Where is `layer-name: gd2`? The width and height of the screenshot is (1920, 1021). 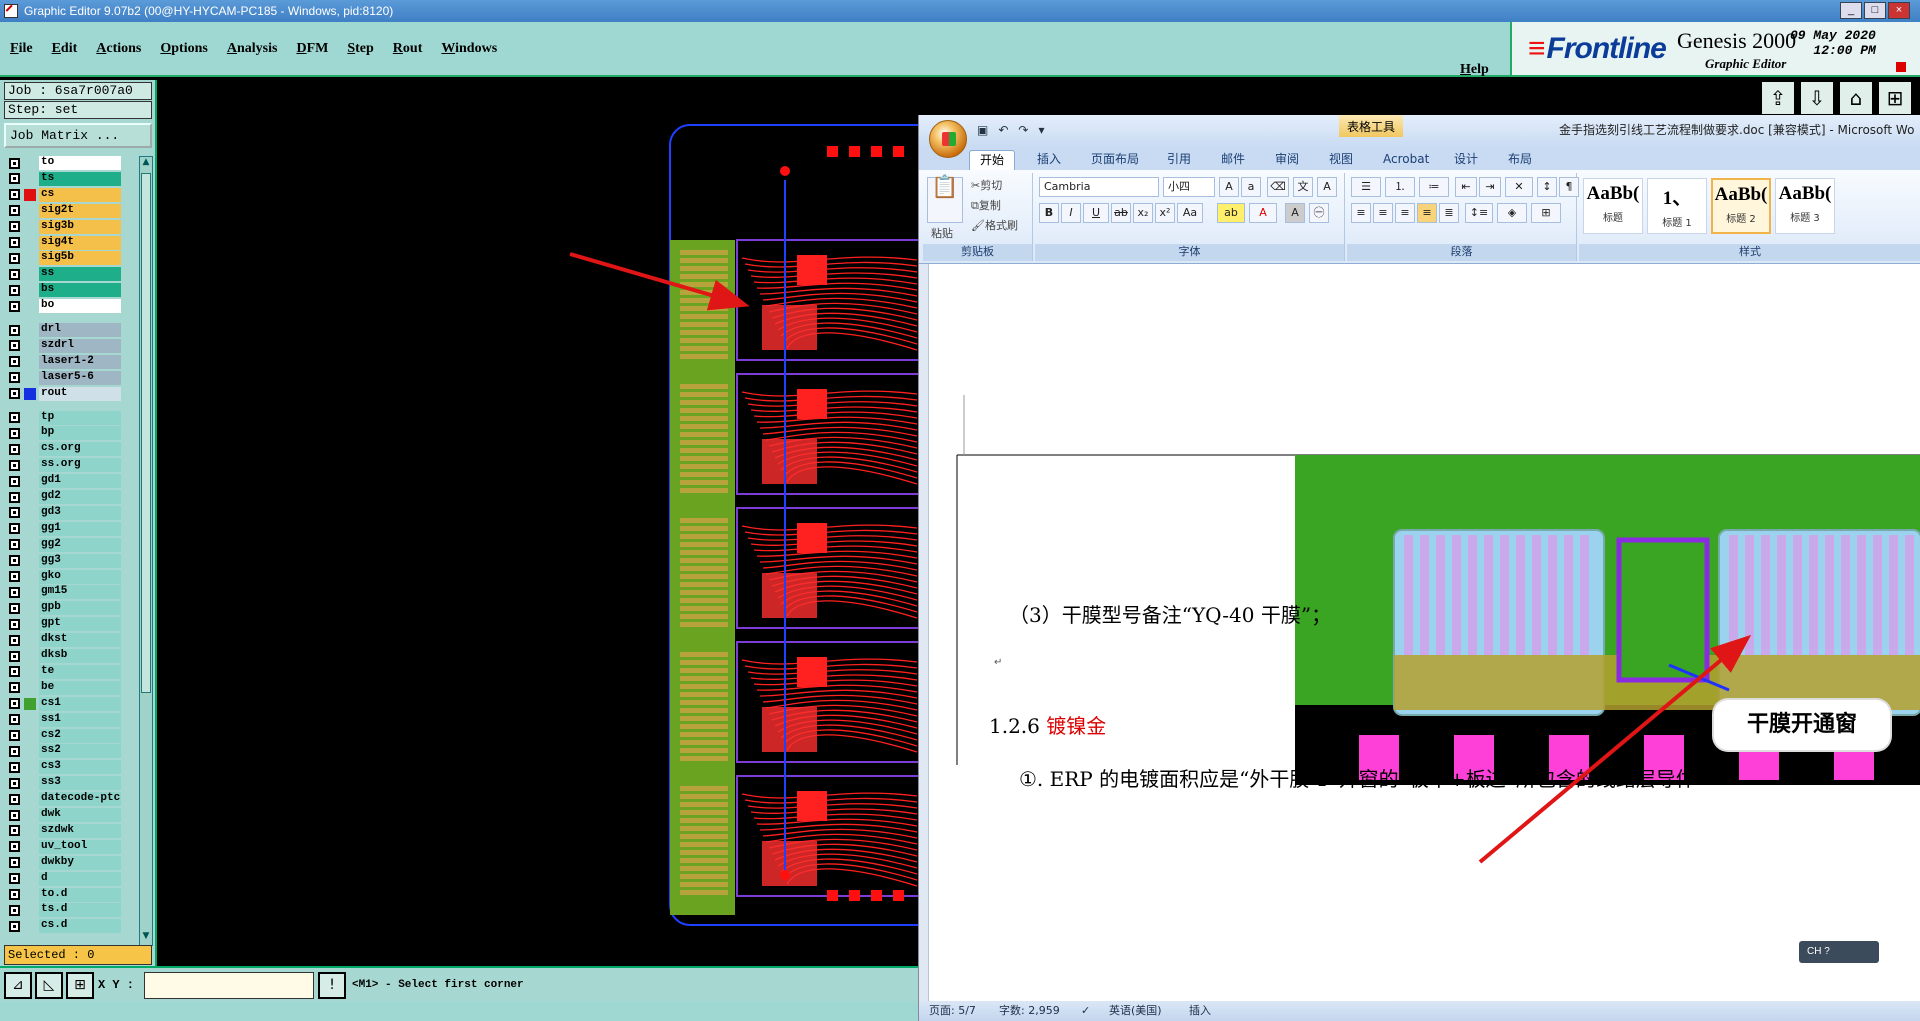
layer-name: gd2 is located at coordinates (80, 497).